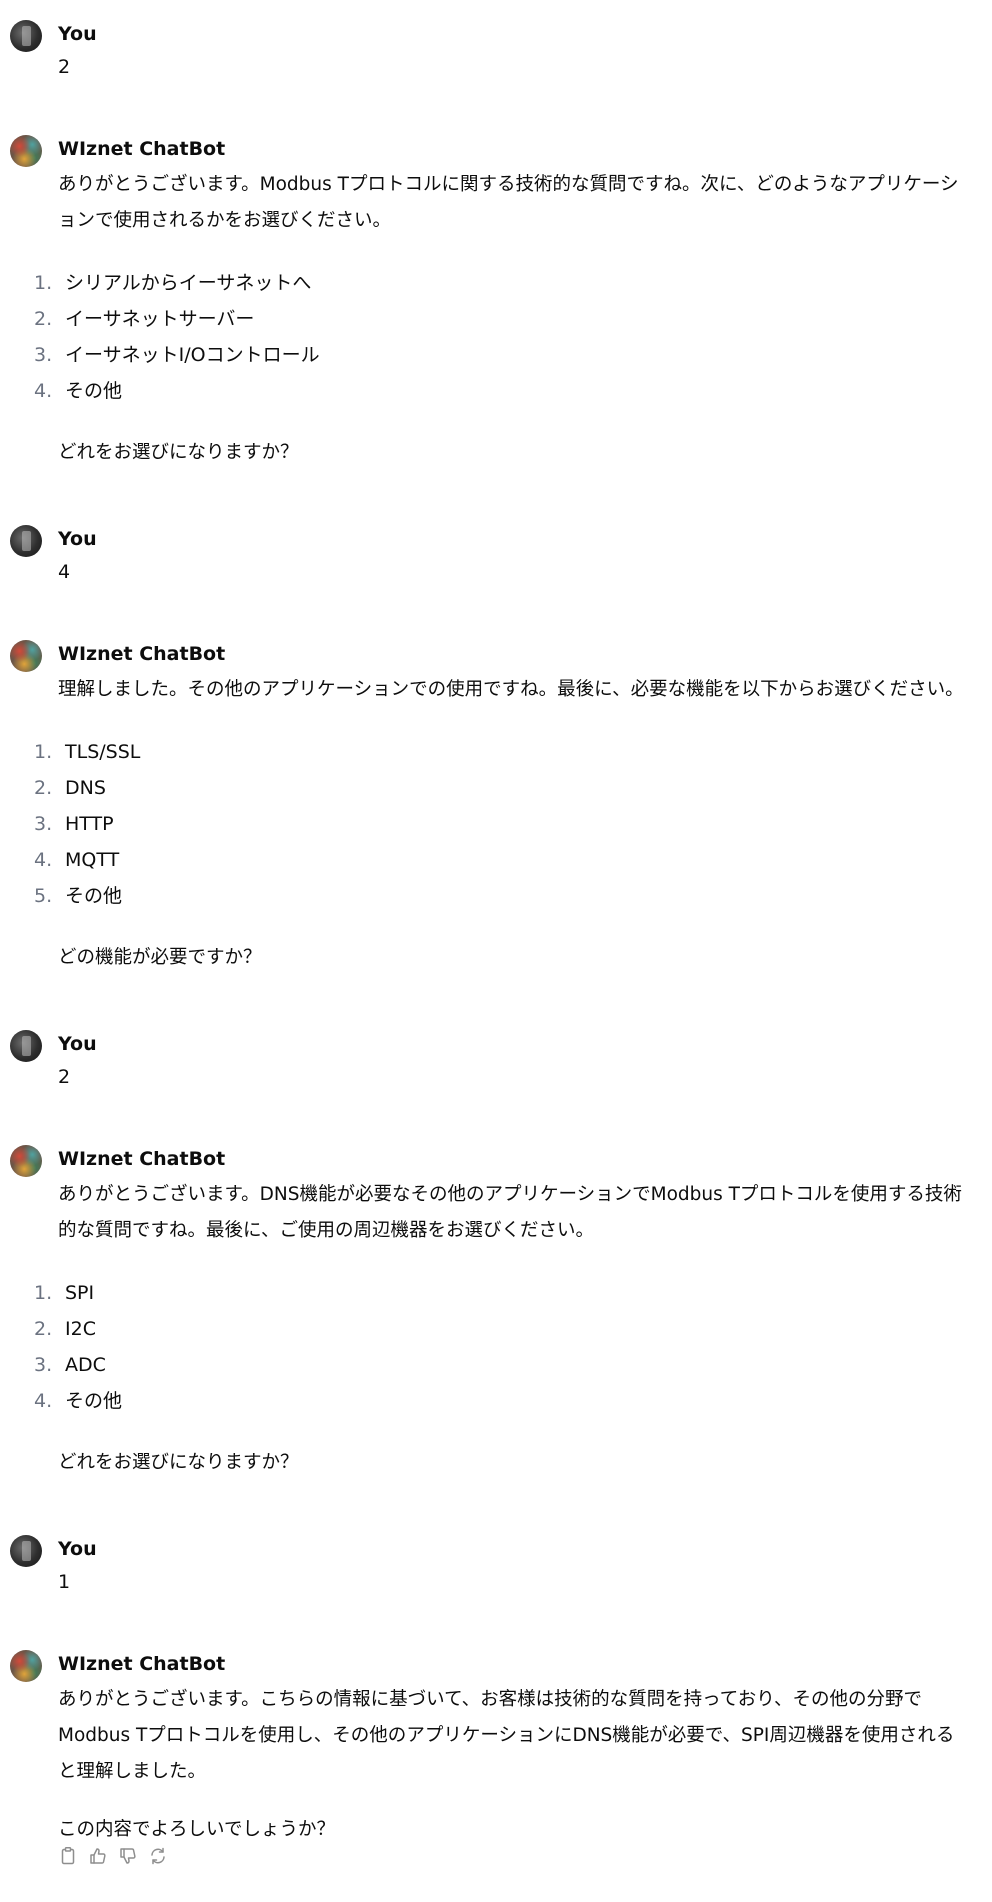  What do you see at coordinates (160, 319) in the screenshot?
I see `option-label: イーサネットサーバー` at bounding box center [160, 319].